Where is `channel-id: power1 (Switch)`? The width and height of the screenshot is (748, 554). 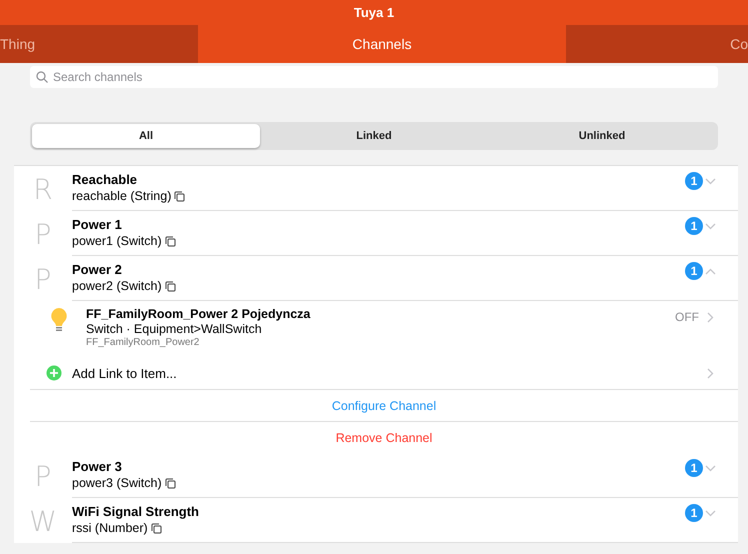
channel-id: power1 (Switch) is located at coordinates (117, 241).